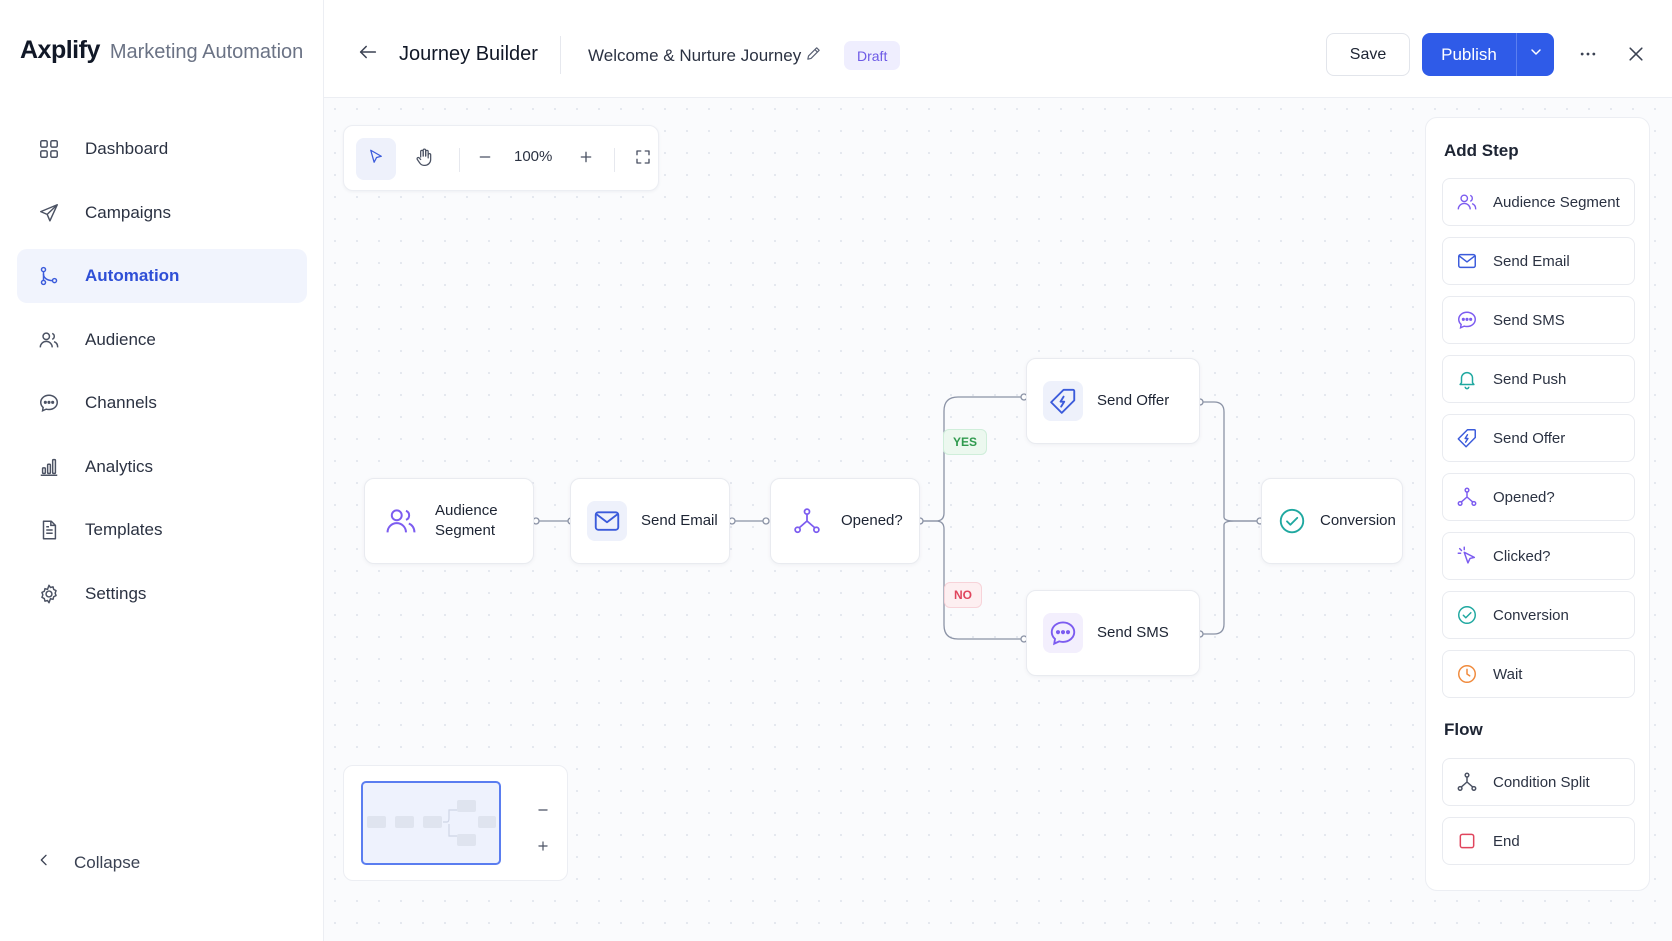 This screenshot has height=941, width=1672. Describe the element at coordinates (1535, 54) in the screenshot. I see `publish-options-button` at that location.